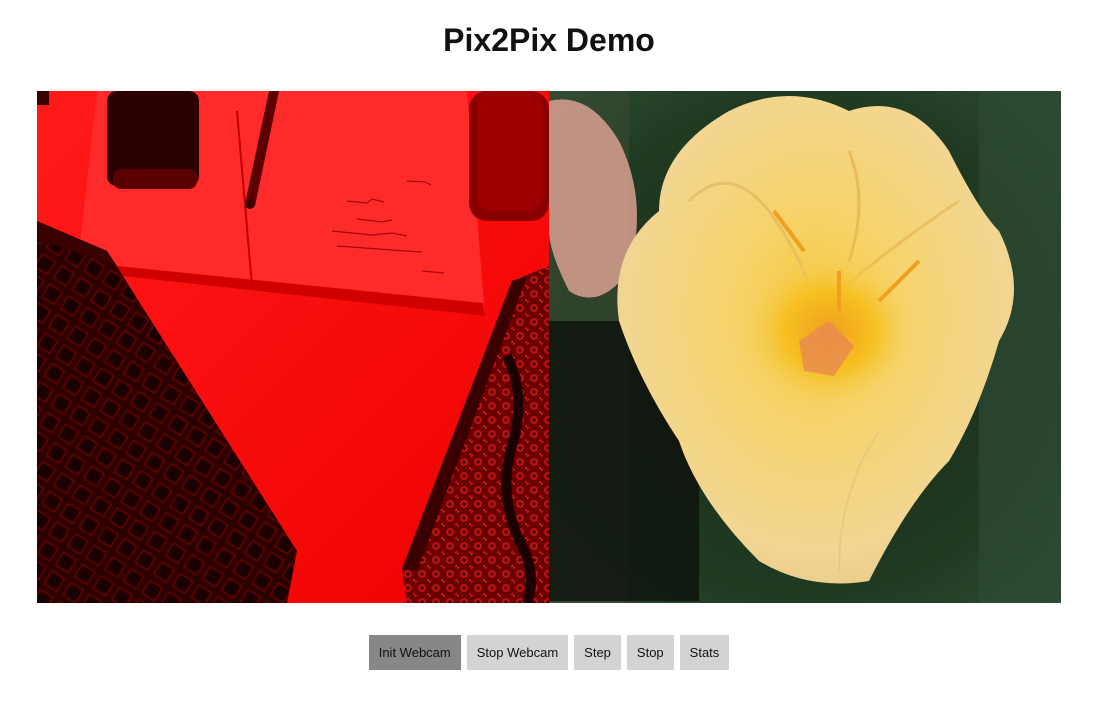 This screenshot has height=717, width=1102. What do you see at coordinates (414, 652) in the screenshot?
I see `init-webcam-button: Init Webcam` at bounding box center [414, 652].